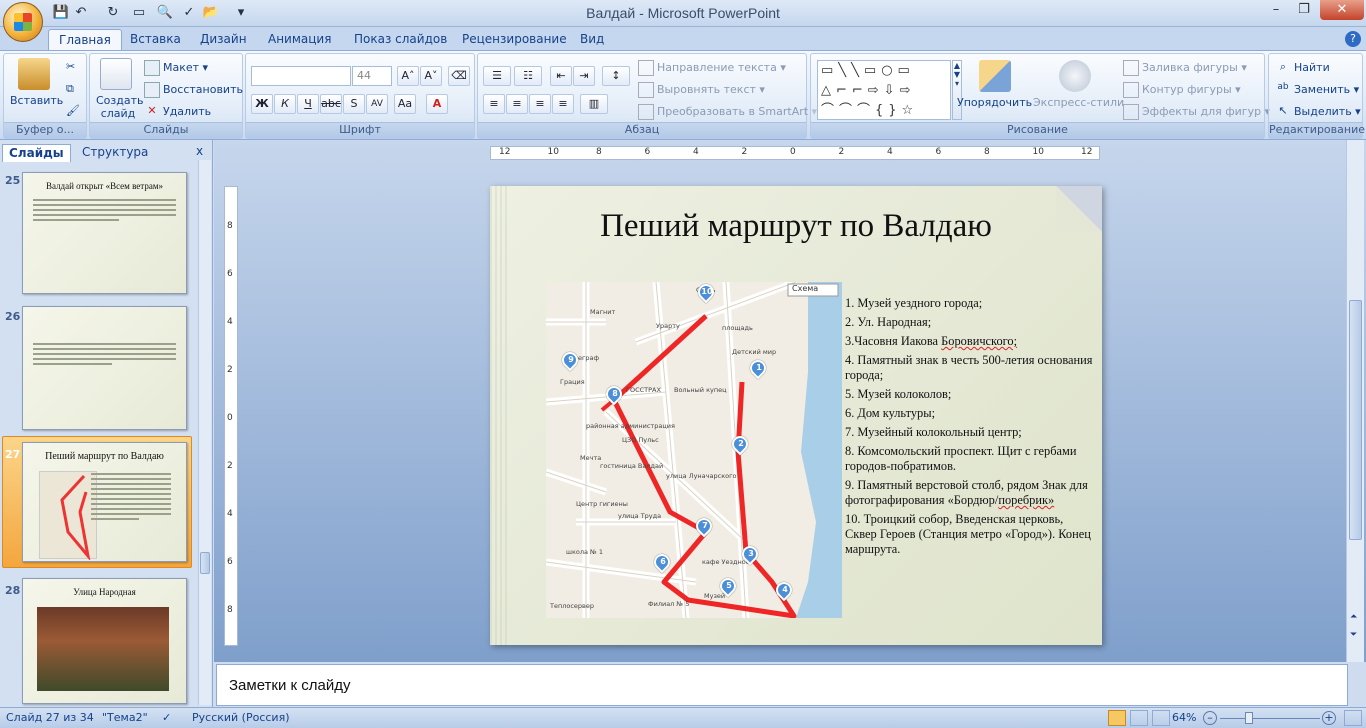 The width and height of the screenshot is (1366, 728). Describe the element at coordinates (540, 104) in the screenshot. I see `align-right-button: ≡` at that location.